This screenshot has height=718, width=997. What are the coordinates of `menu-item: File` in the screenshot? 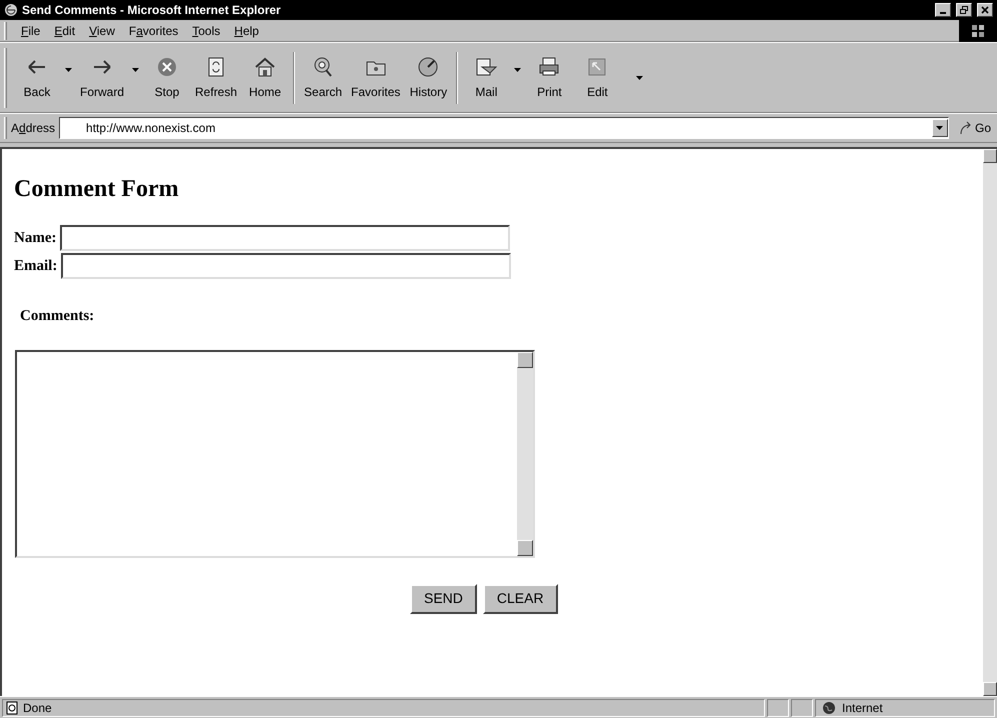 It's located at (30, 31).